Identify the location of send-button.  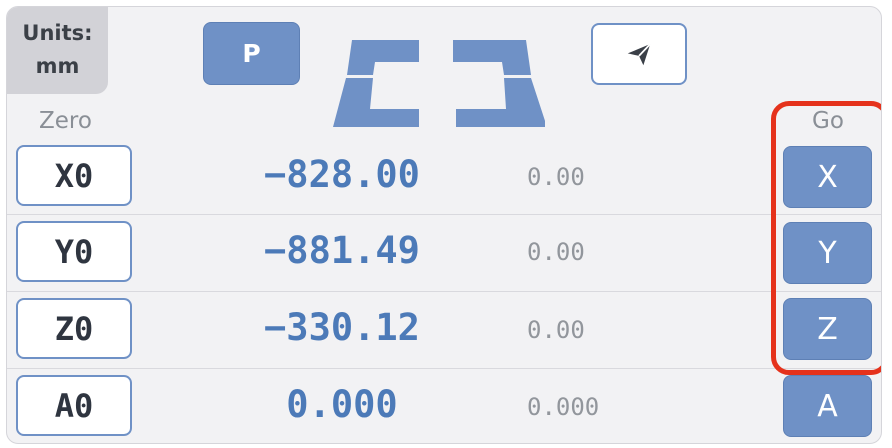
(639, 54).